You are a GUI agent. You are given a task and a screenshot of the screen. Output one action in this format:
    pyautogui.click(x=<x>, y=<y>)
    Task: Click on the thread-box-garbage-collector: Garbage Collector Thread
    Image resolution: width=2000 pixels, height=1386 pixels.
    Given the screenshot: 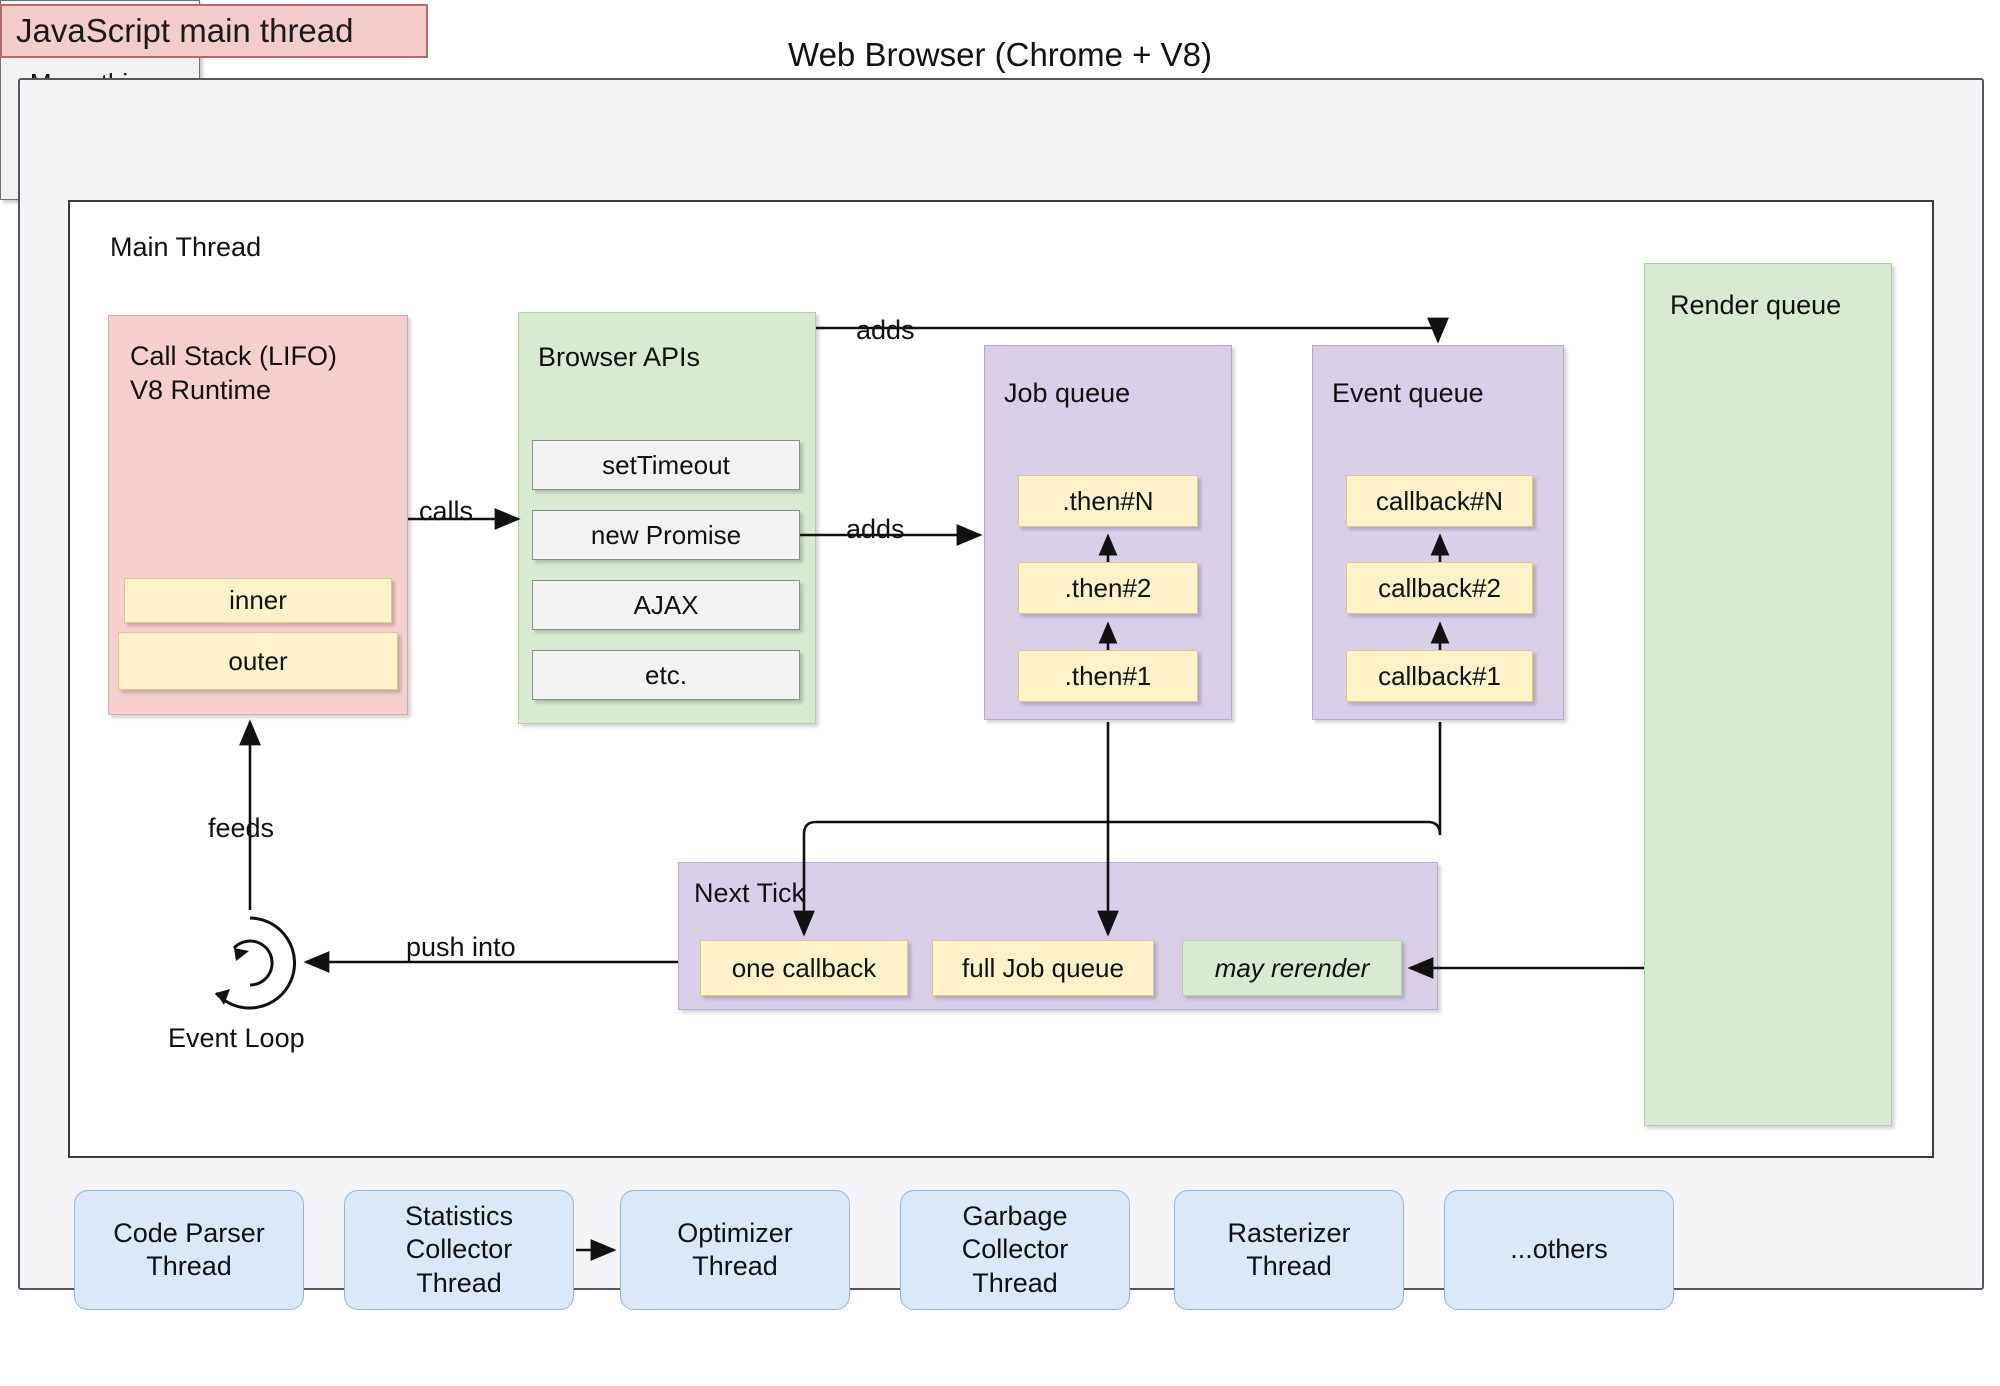 What is the action you would take?
    pyautogui.click(x=1015, y=1250)
    